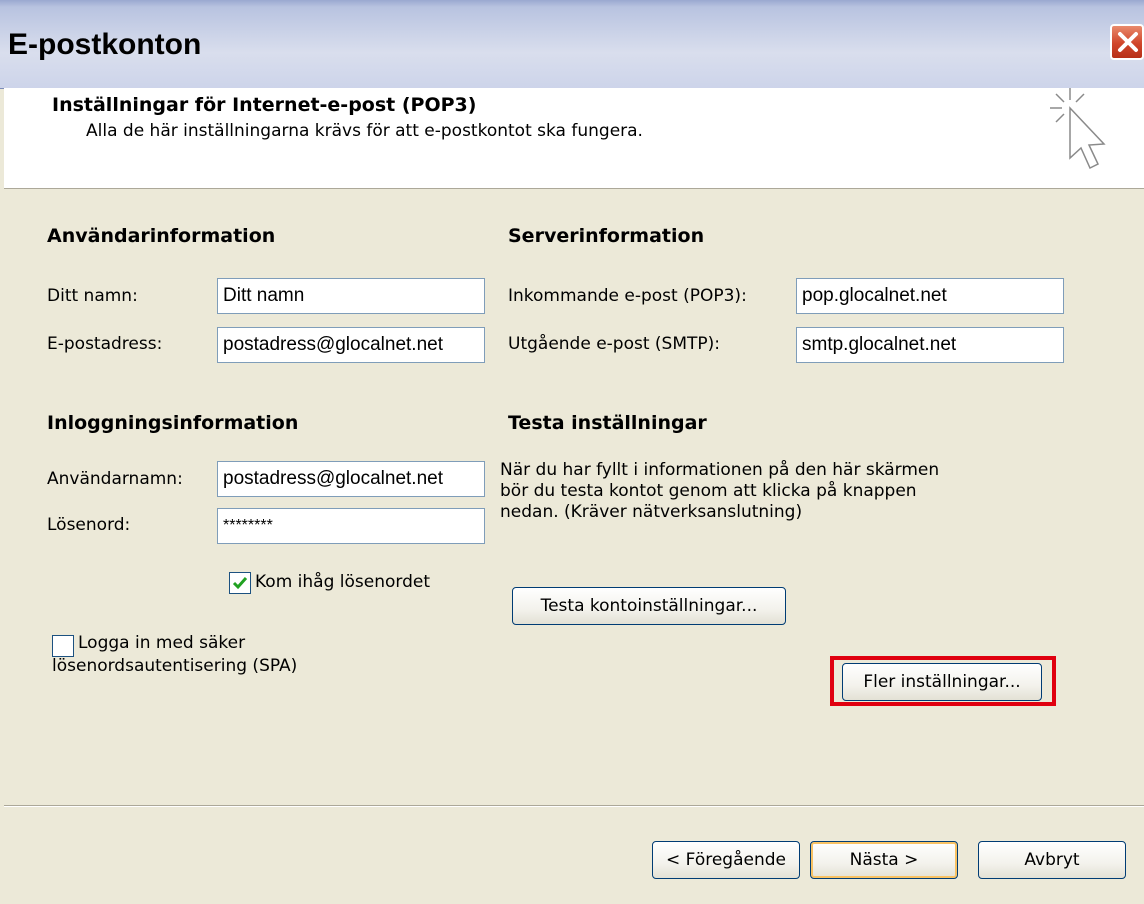 This screenshot has width=1144, height=904. I want to click on incoming-server-label: Inkommande e-post (POP3):, so click(627, 296).